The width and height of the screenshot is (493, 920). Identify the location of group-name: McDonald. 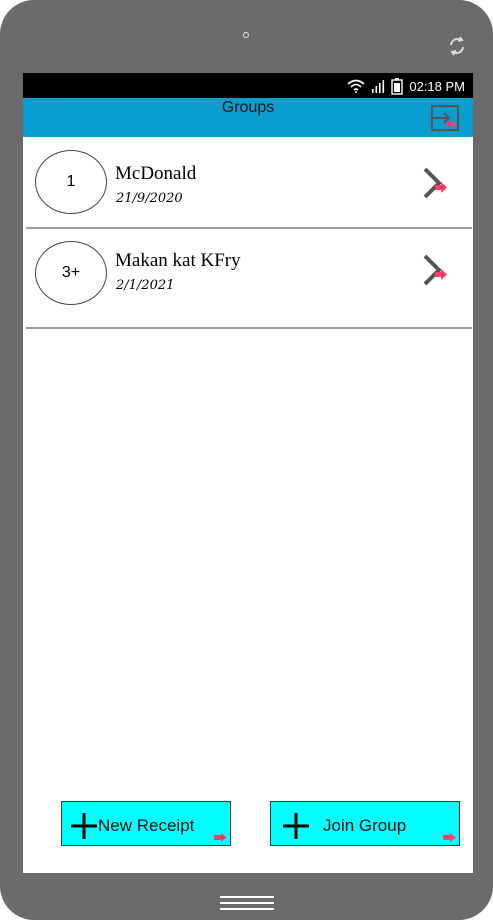
(156, 173).